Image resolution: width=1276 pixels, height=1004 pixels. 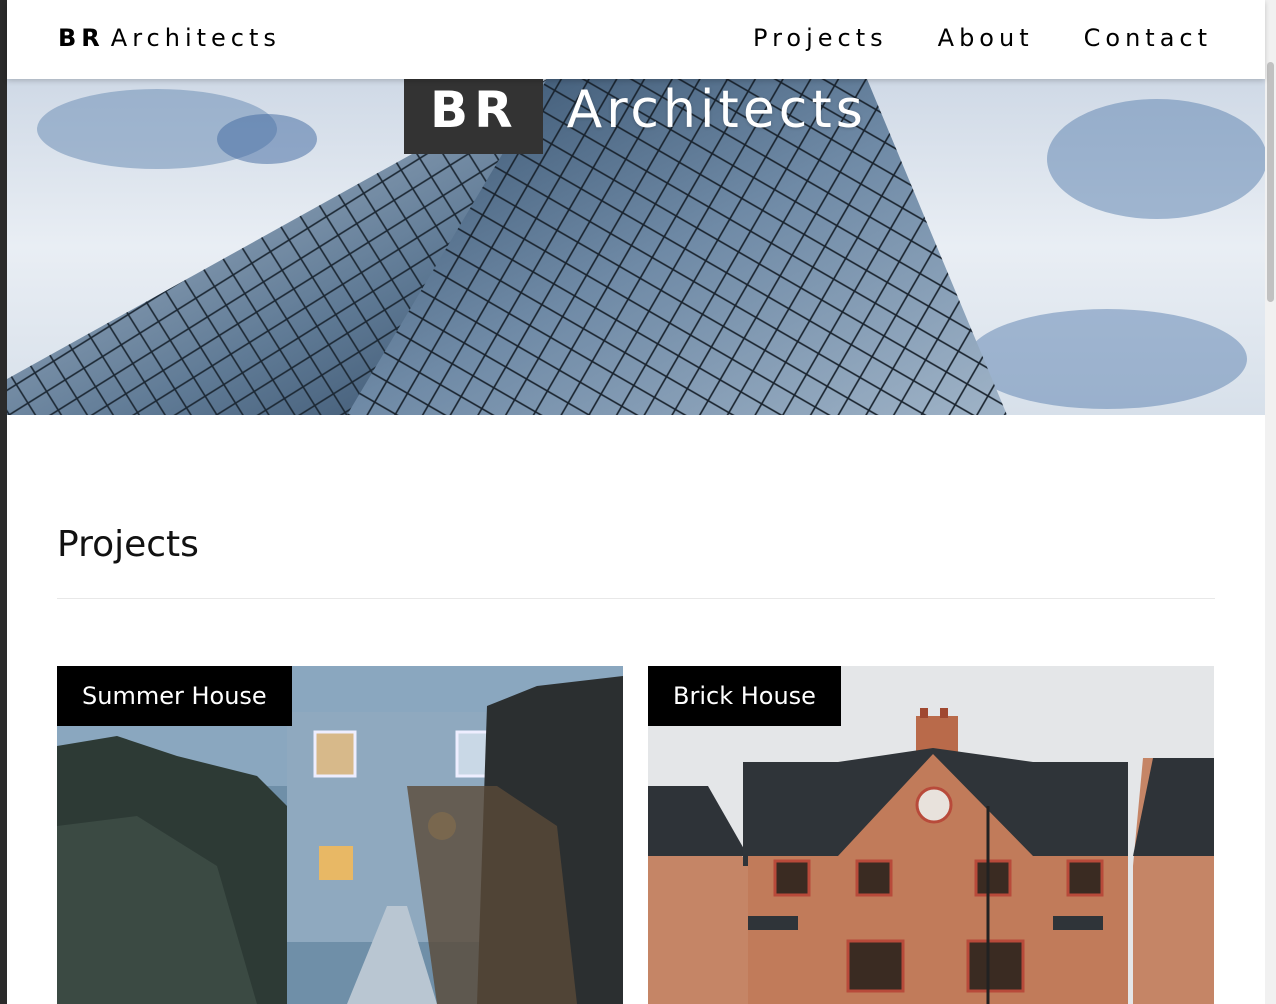 What do you see at coordinates (174, 696) in the screenshot?
I see `project-label-summer-house: Summer House` at bounding box center [174, 696].